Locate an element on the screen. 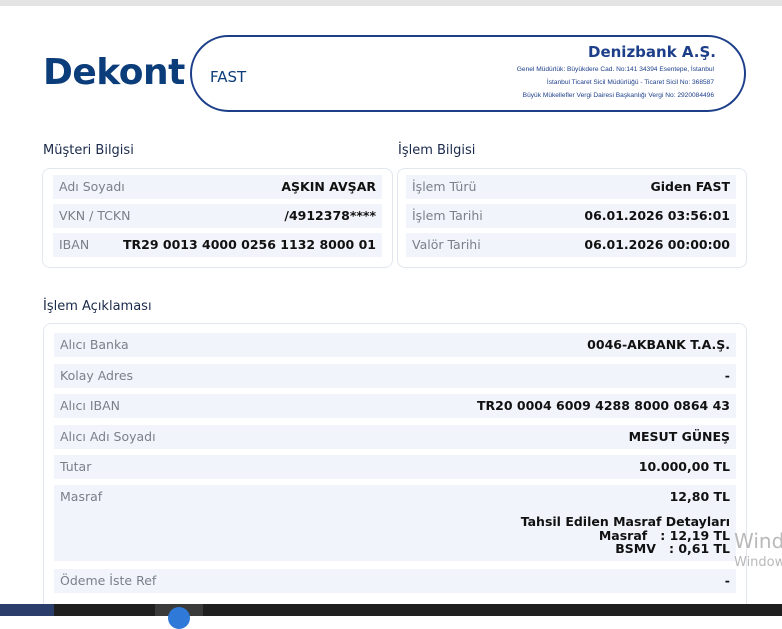 This screenshot has height=629, width=782. row-value: AŞKIN AVŞAR is located at coordinates (328, 186).